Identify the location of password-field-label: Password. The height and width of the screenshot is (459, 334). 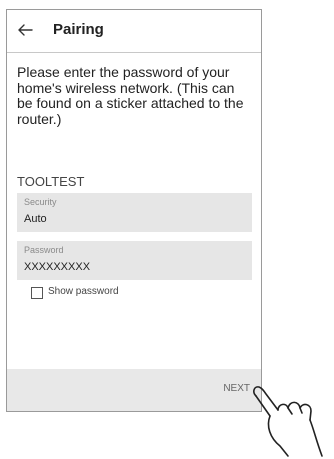
(44, 250).